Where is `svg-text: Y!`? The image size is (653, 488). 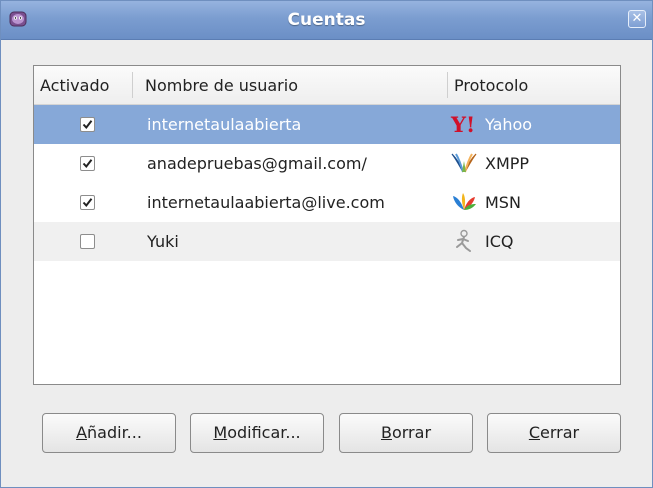
svg-text: Y! is located at coordinates (462, 124).